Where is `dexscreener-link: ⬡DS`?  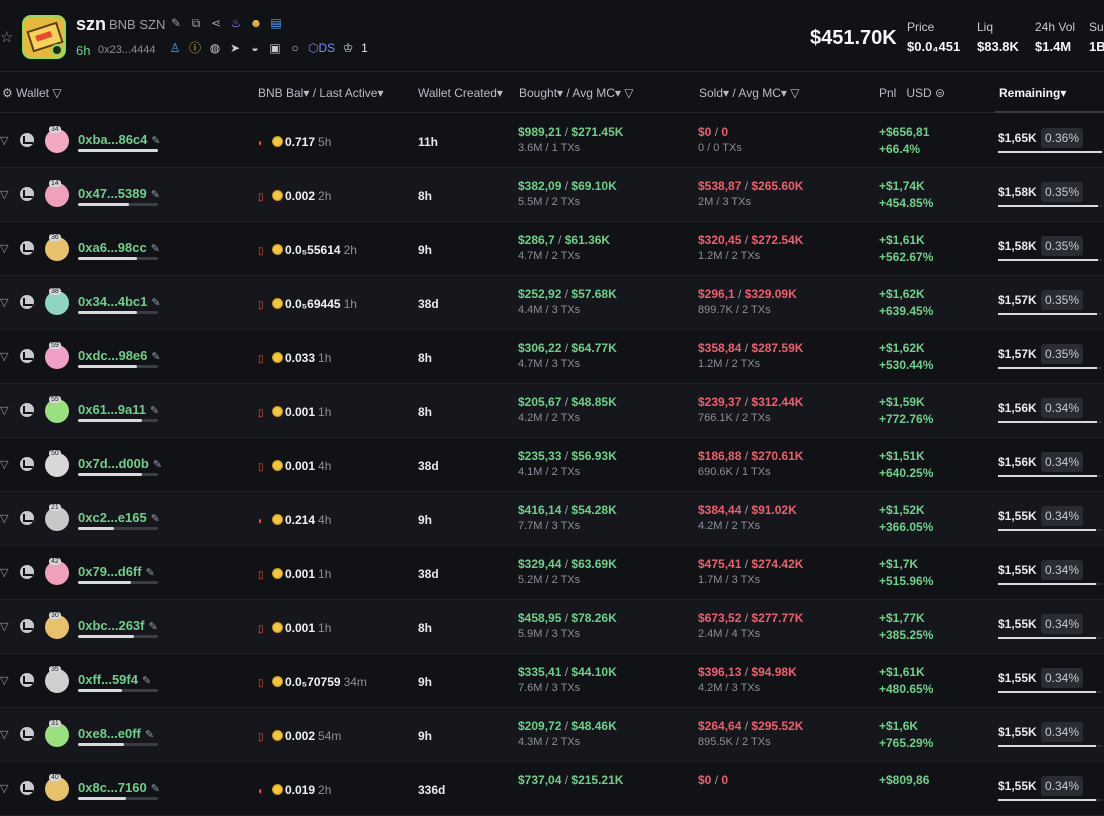
dexscreener-link: ⬡DS is located at coordinates (321, 48).